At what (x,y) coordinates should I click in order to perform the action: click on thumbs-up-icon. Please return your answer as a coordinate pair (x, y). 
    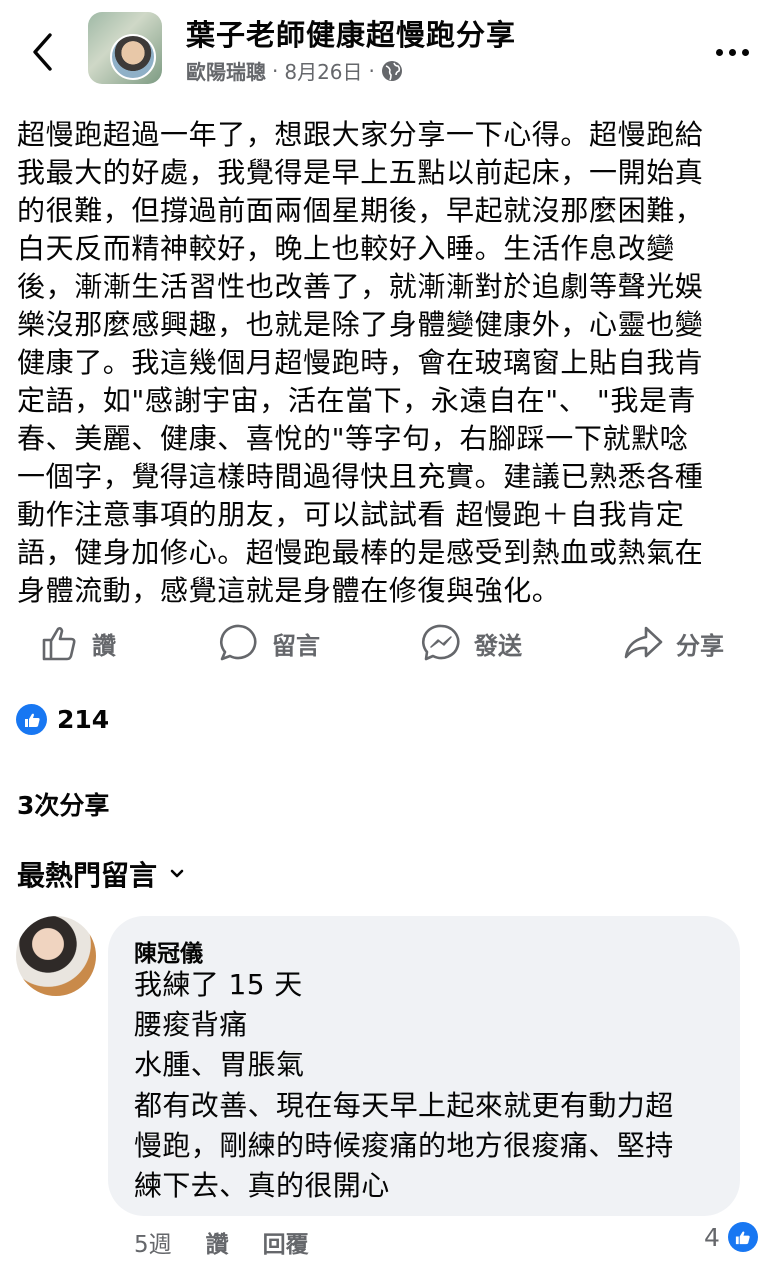
    Looking at the image, I should click on (59, 644).